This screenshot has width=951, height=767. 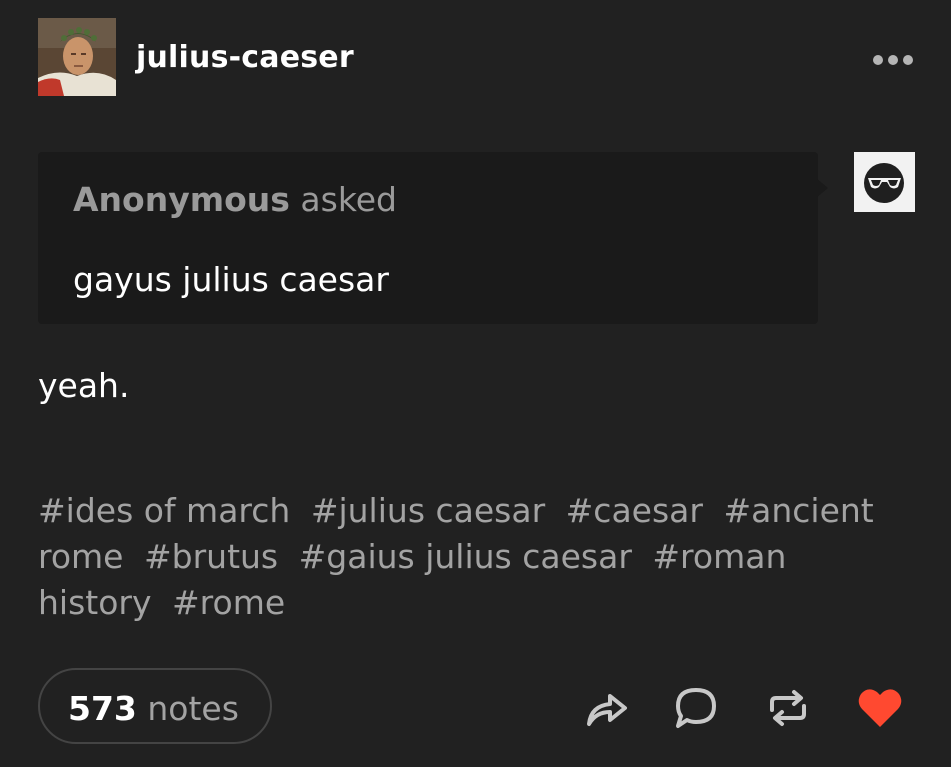 I want to click on post-footer: 573 notes, so click(x=478, y=707).